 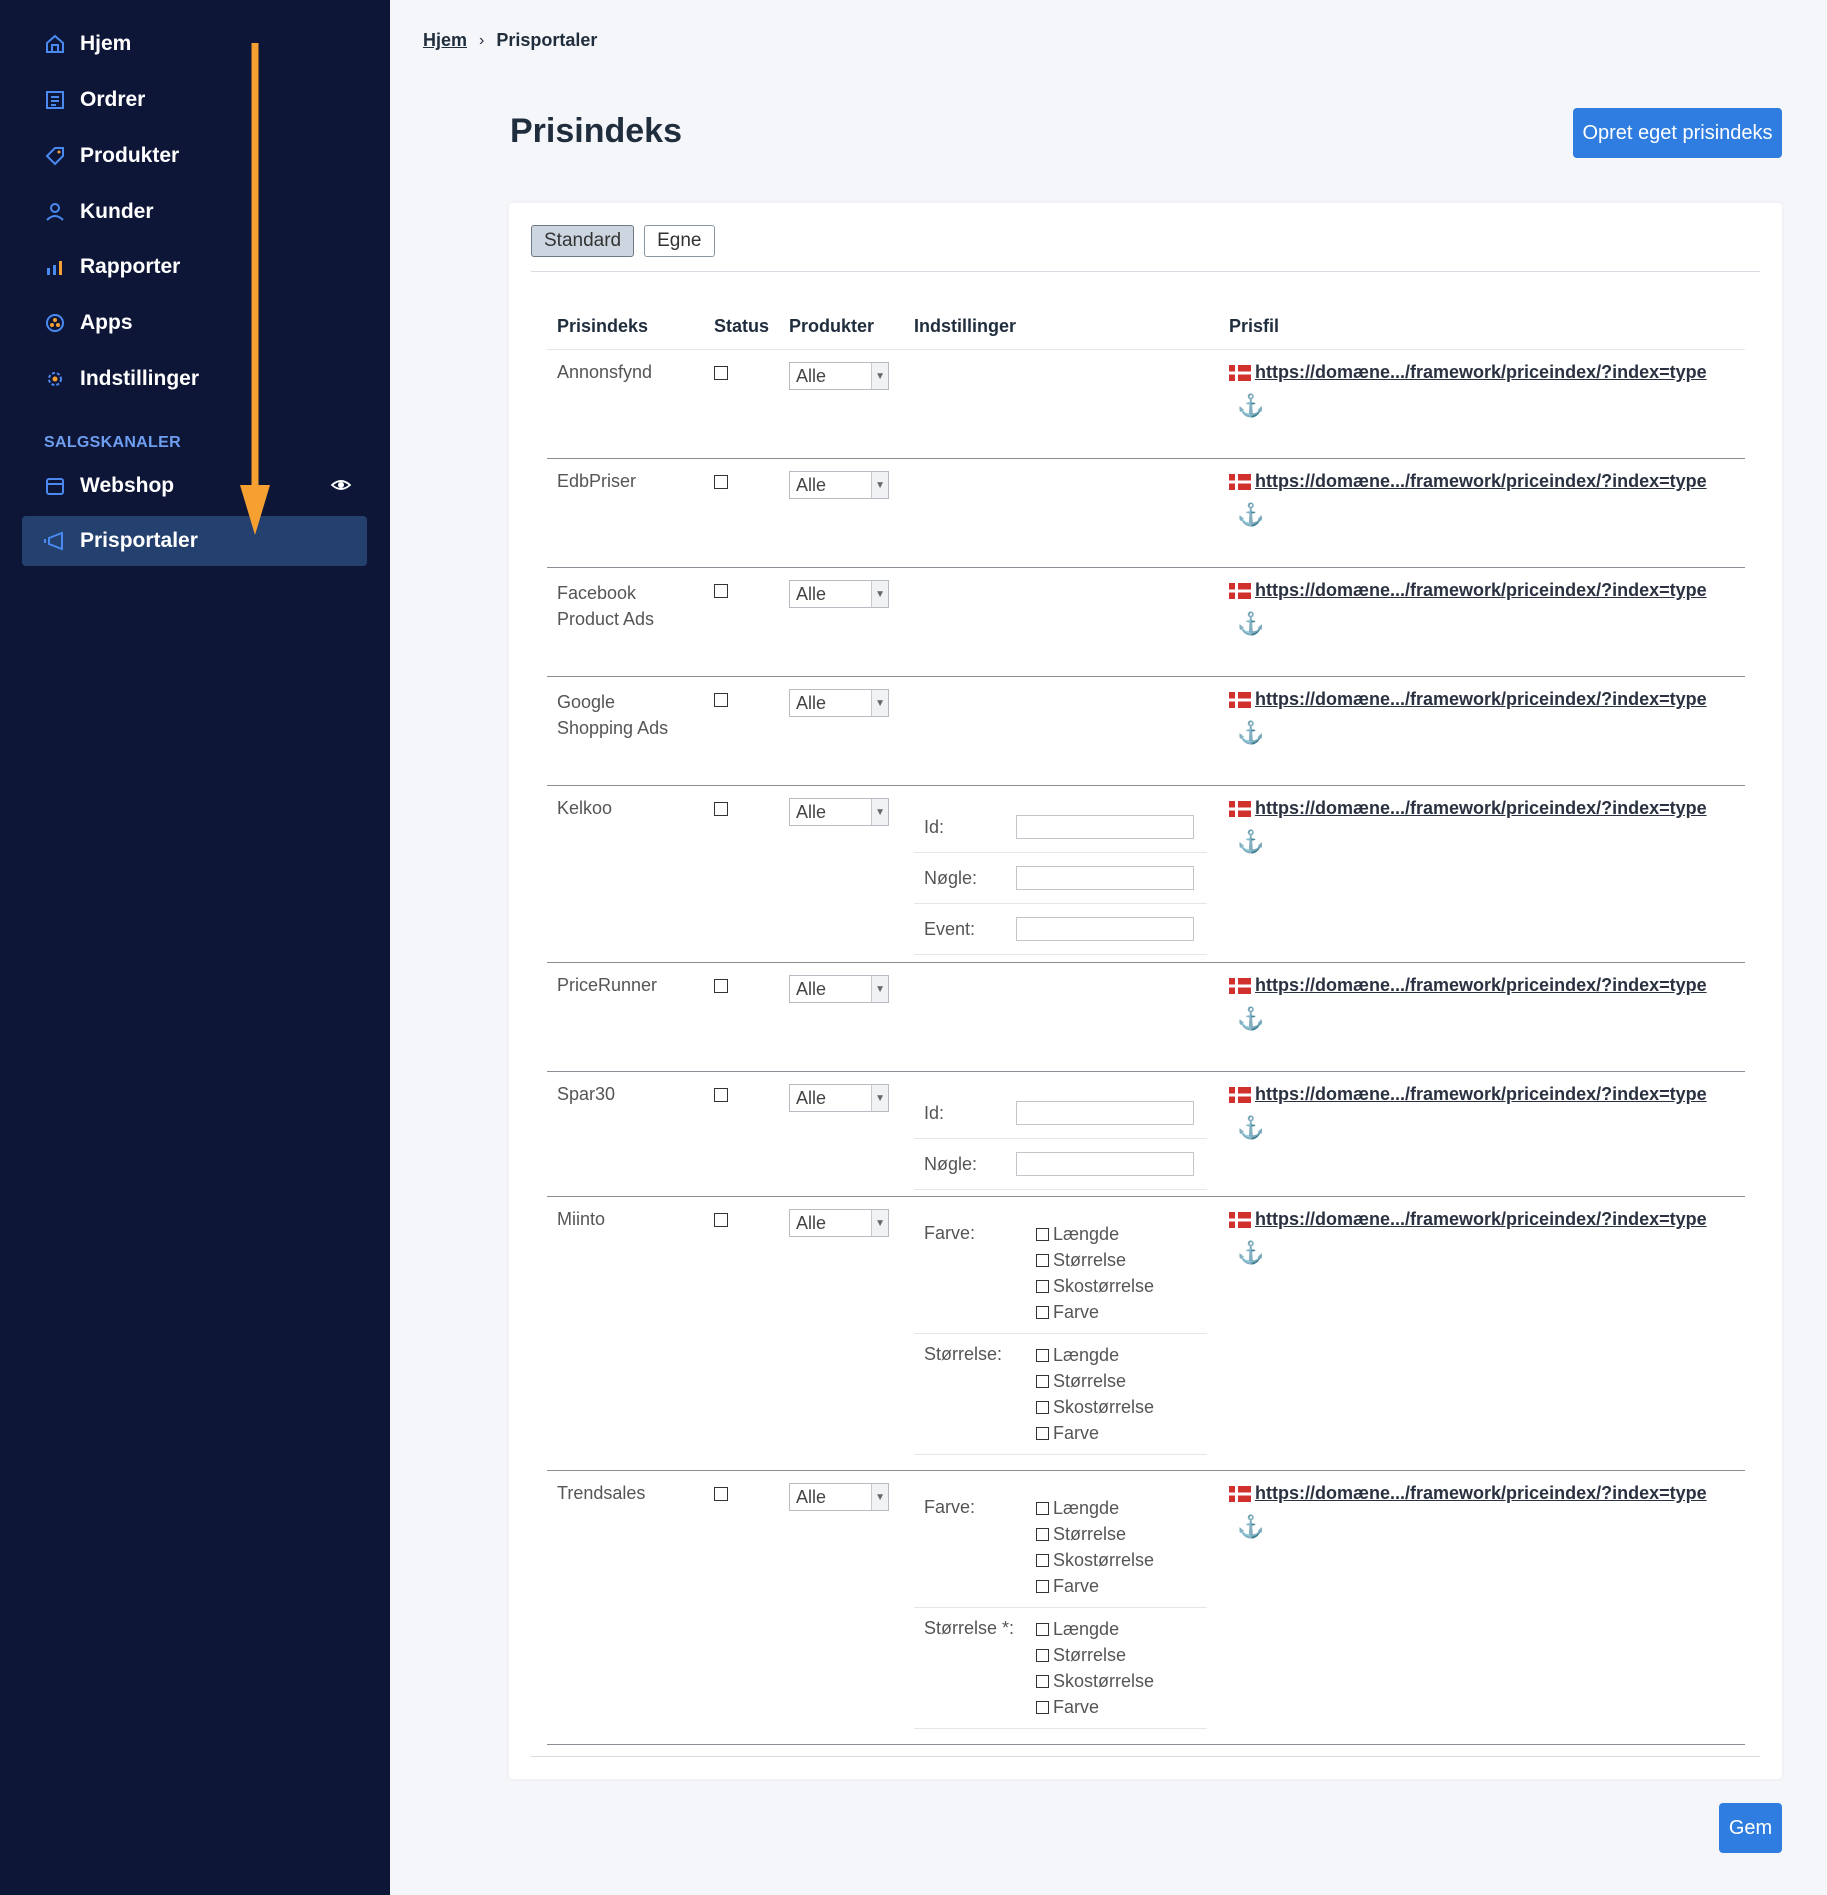 I want to click on orders-icon, so click(x=55, y=100).